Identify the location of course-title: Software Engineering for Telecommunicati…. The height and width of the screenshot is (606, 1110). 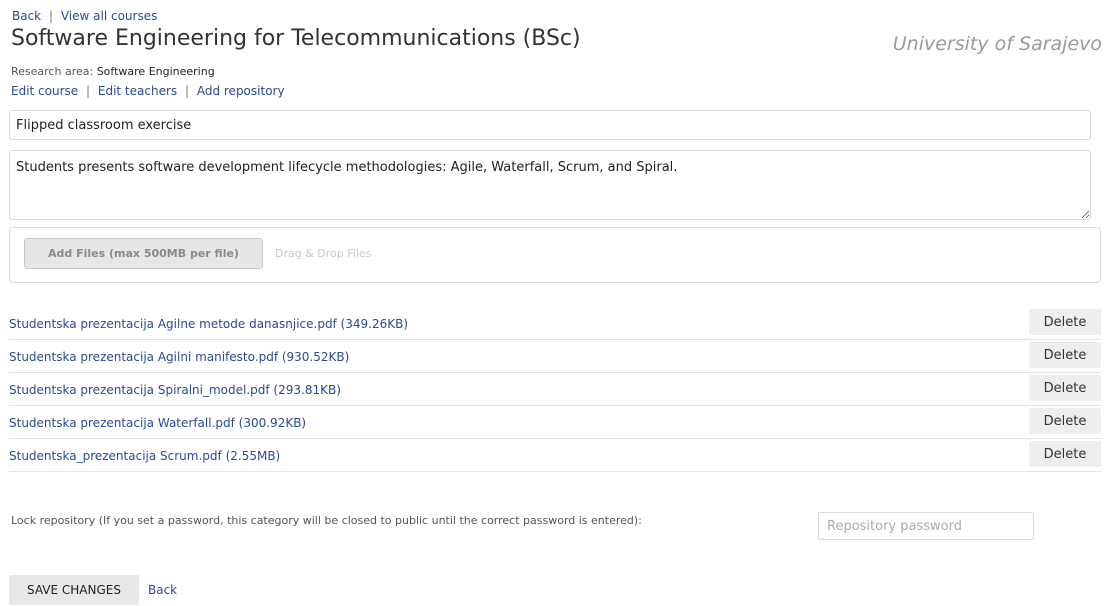
(296, 38).